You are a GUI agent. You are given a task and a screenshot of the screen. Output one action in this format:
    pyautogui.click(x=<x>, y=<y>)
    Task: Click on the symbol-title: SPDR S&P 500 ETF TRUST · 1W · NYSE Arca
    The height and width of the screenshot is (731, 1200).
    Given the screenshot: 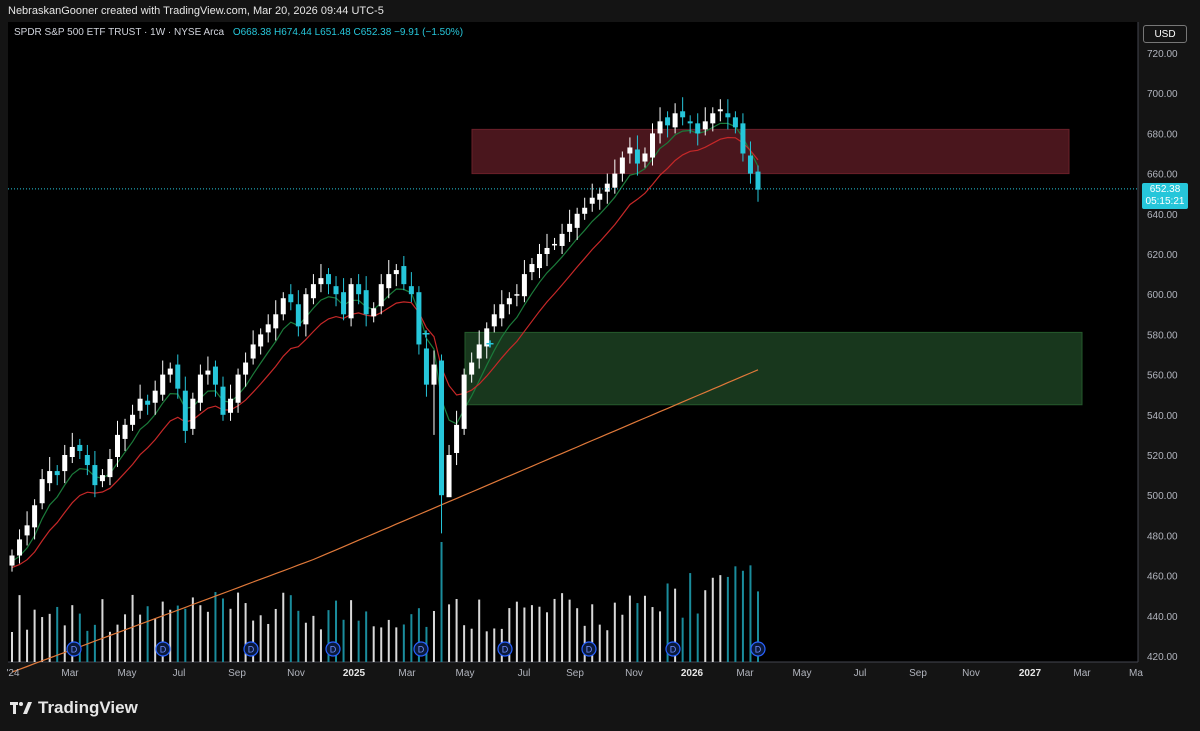 What is the action you would take?
    pyautogui.click(x=119, y=32)
    